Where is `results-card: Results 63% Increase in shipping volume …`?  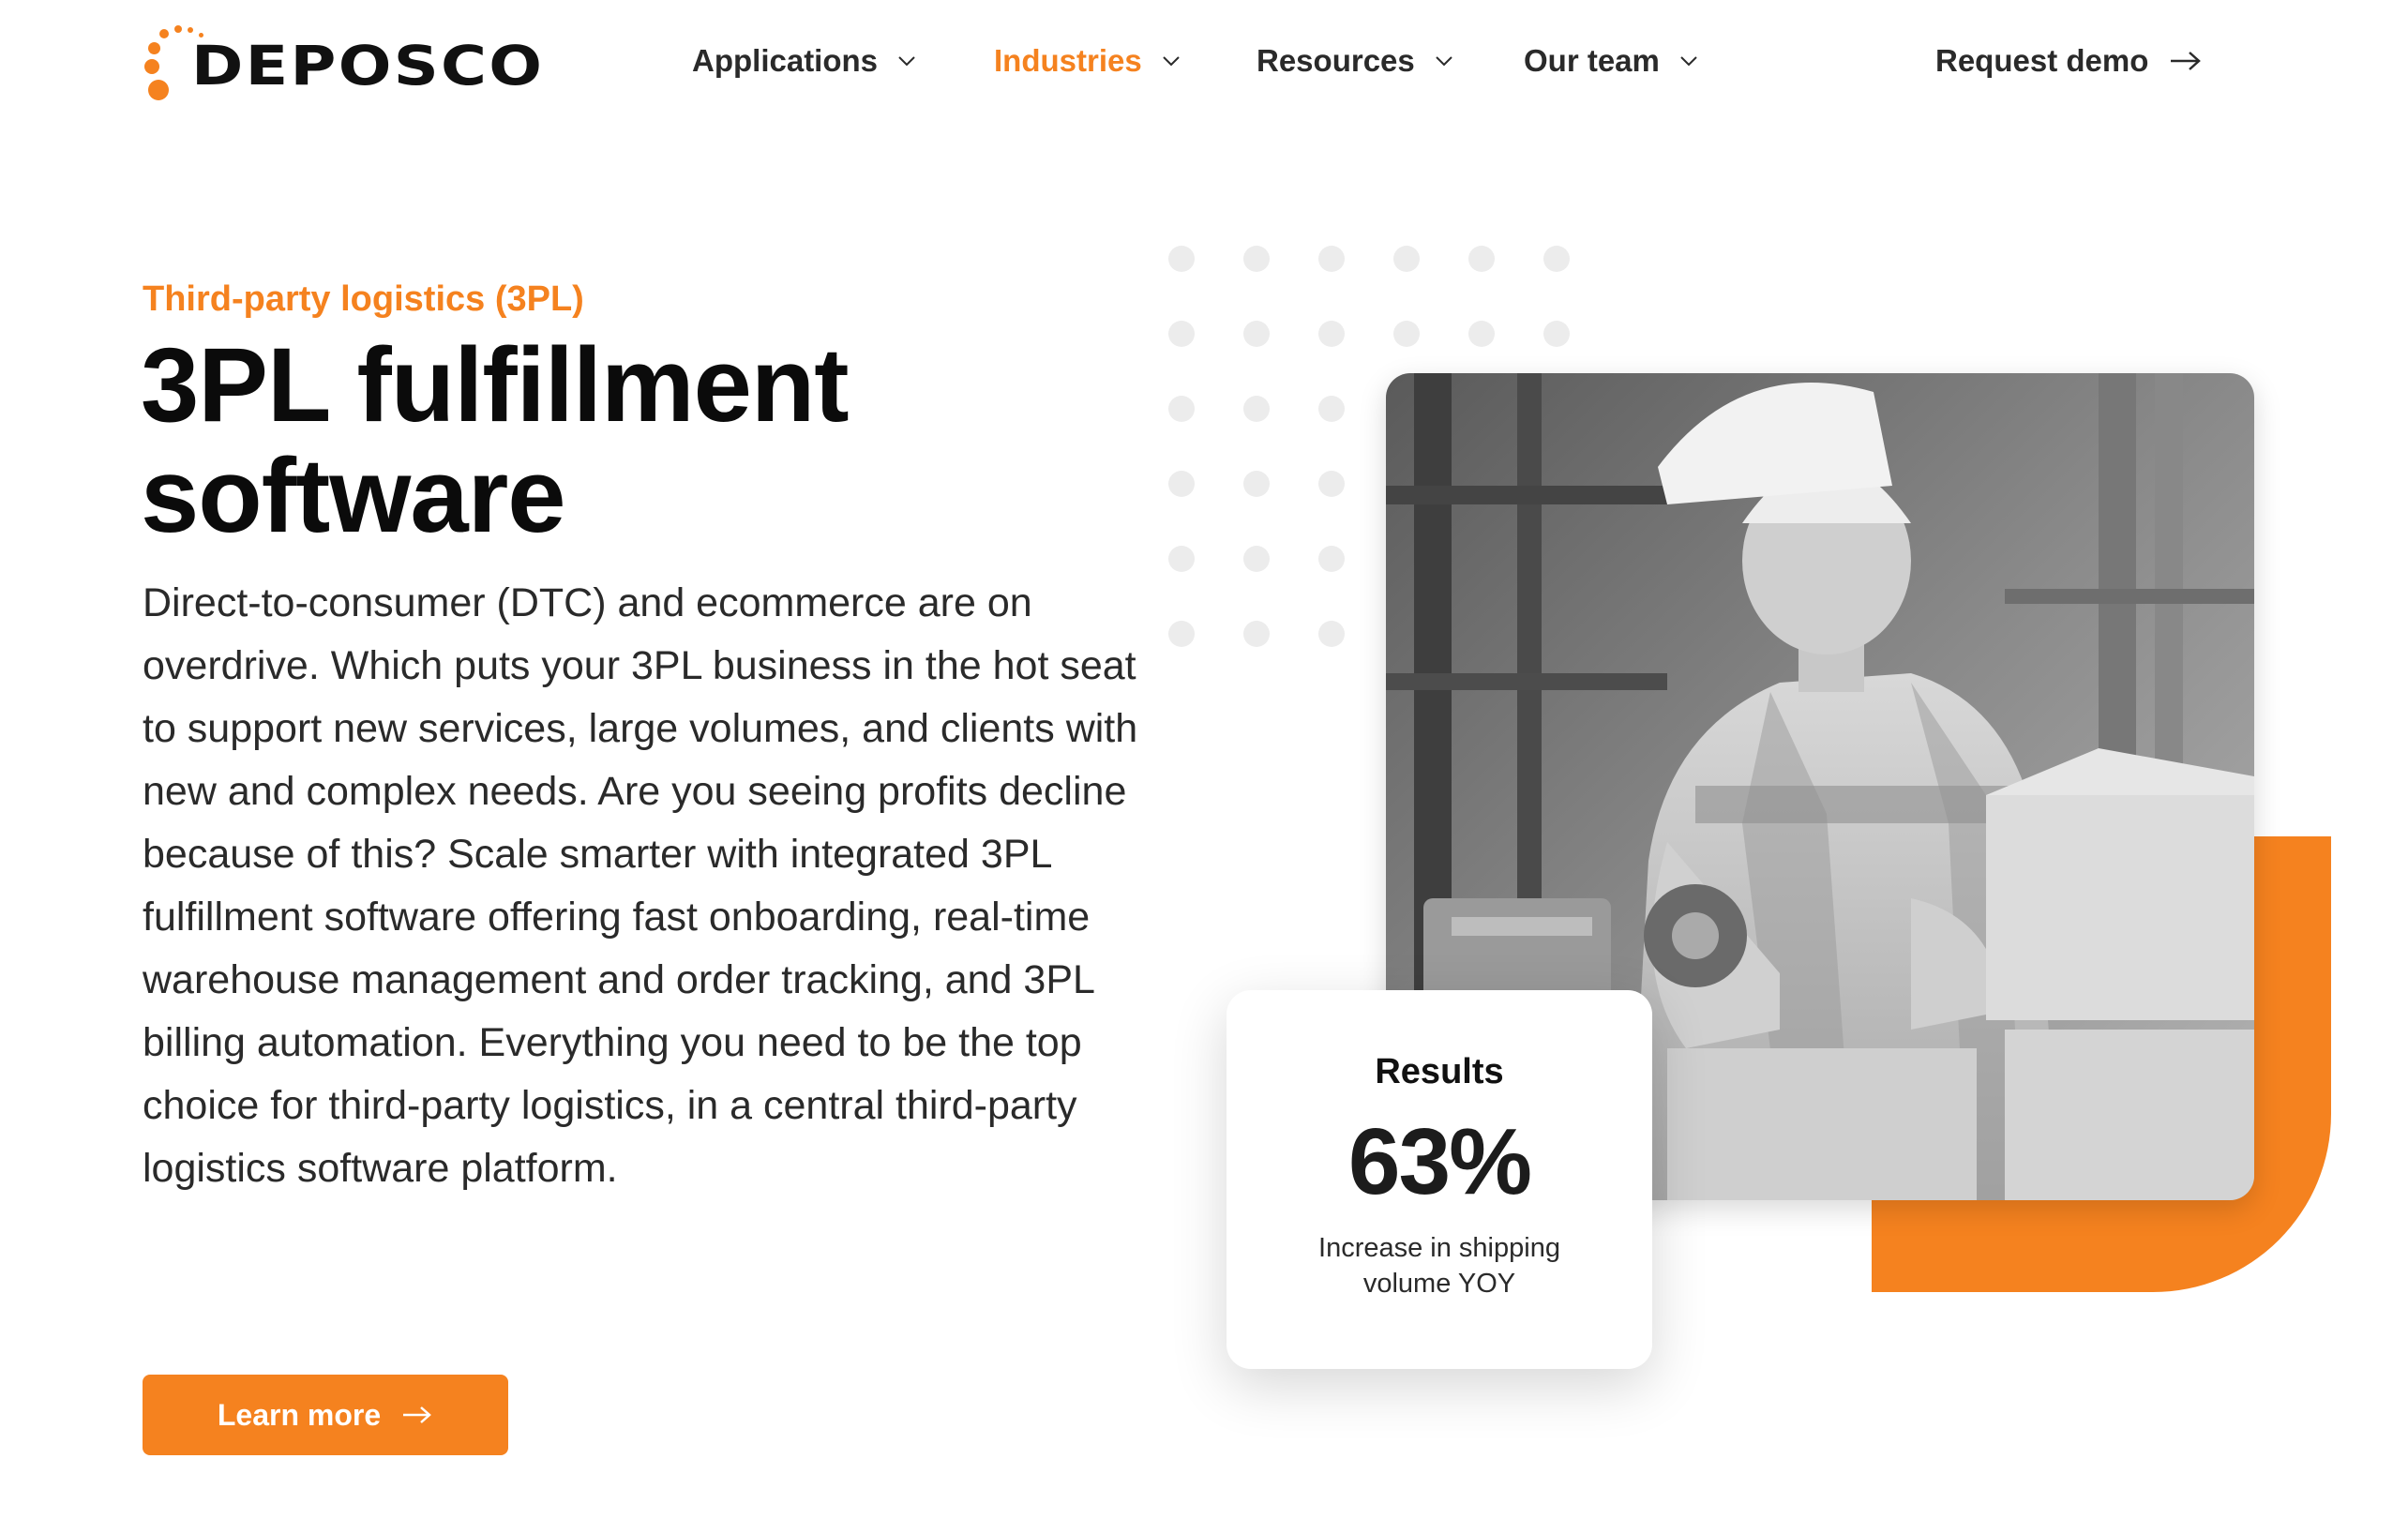
results-card: Results 63% Increase in shipping volume … is located at coordinates (1439, 1179).